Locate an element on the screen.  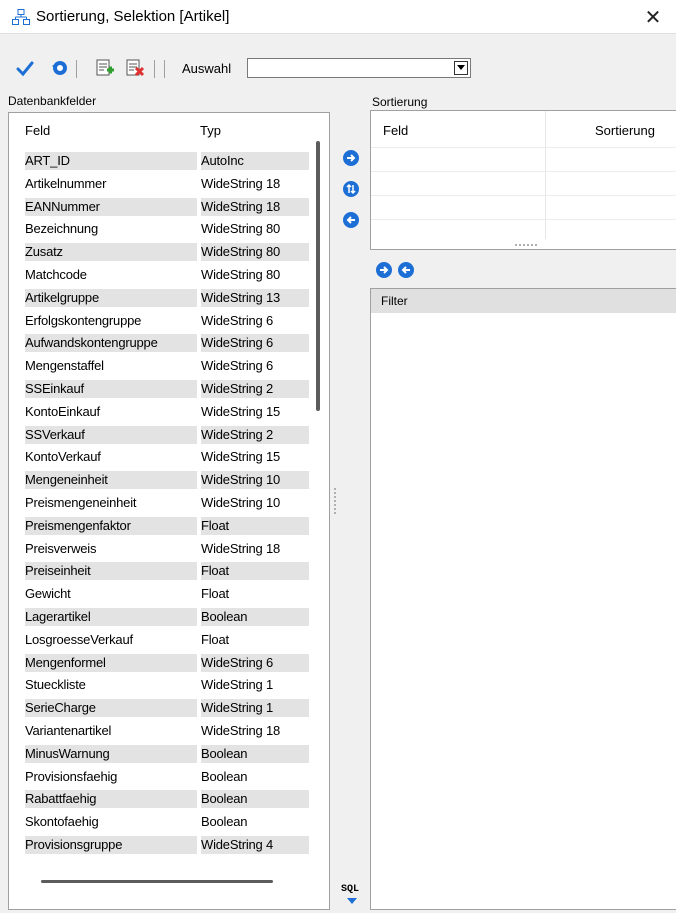
undo-button is located at coordinates (59, 68).